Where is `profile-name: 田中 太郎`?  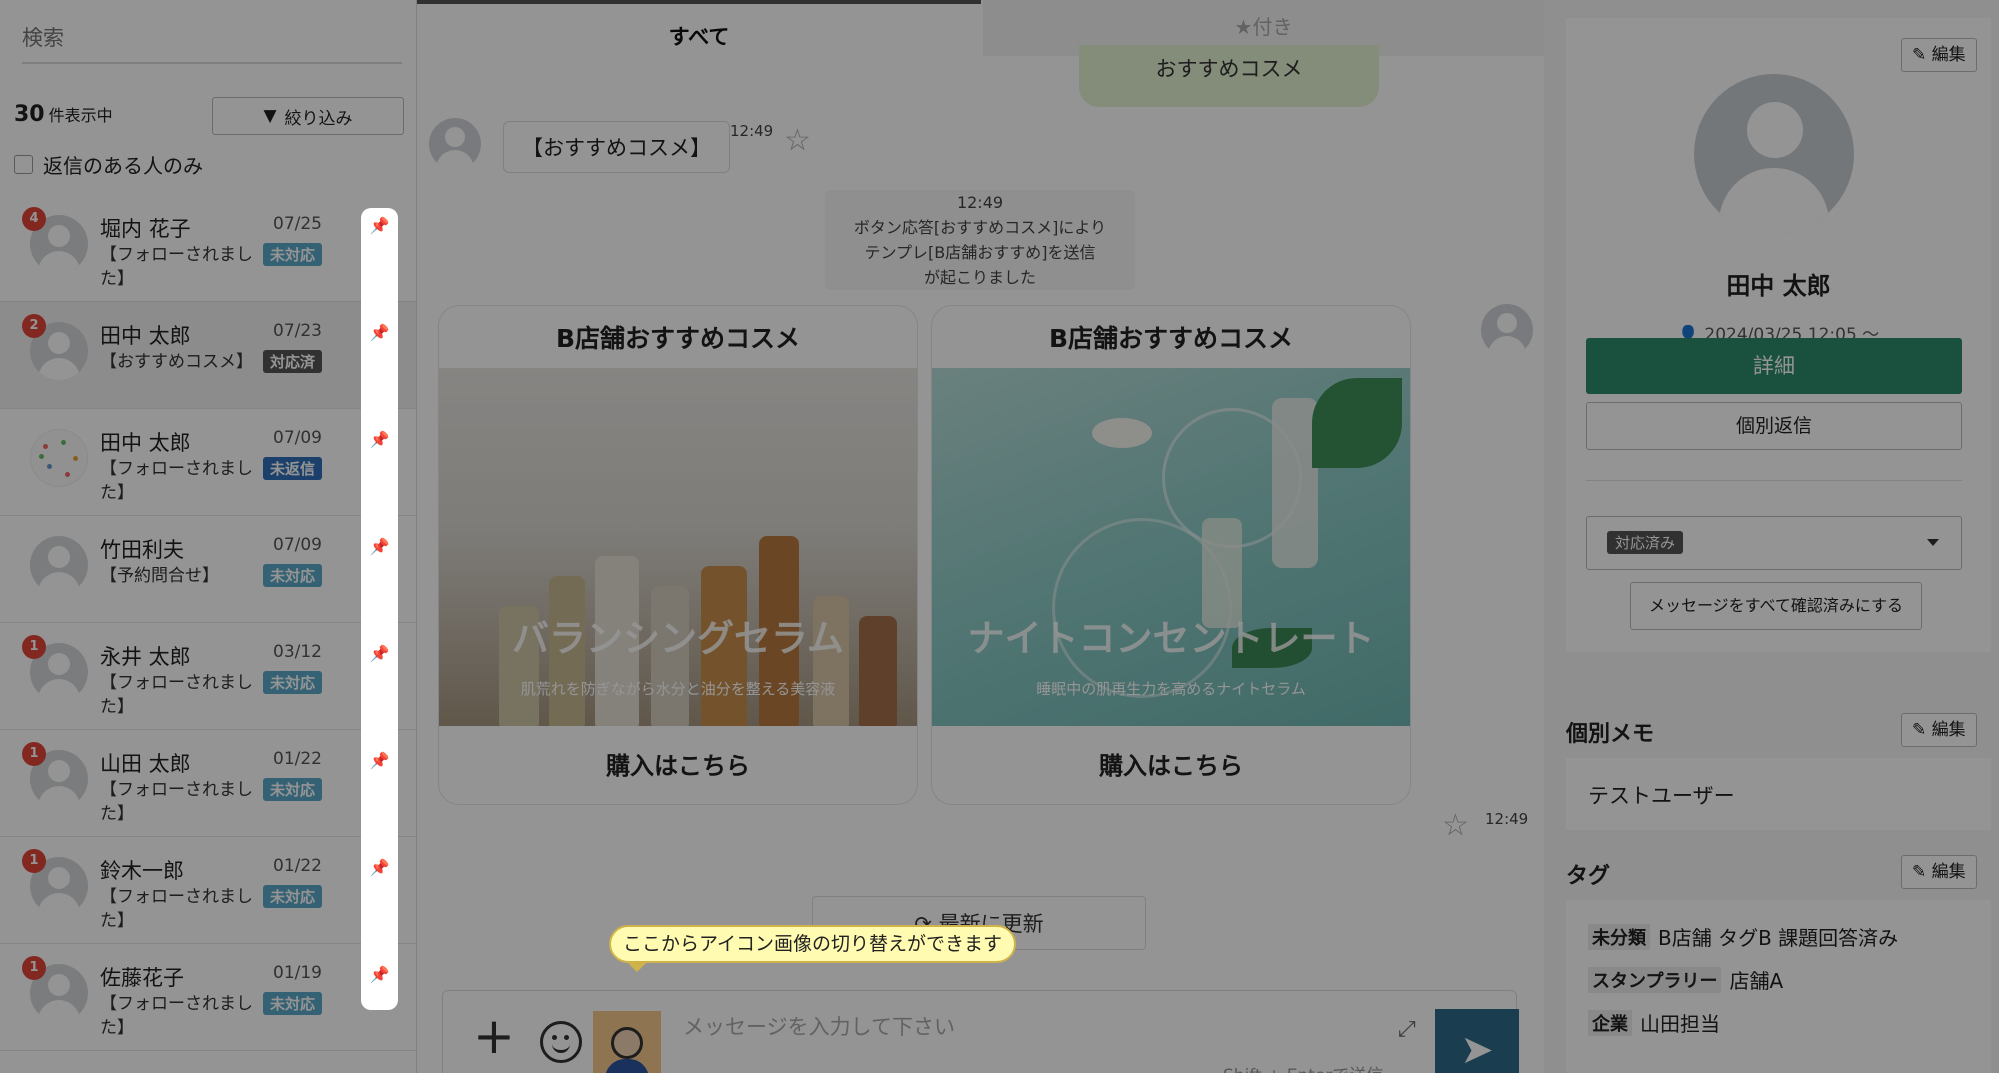
profile-name: 田中 太郎 is located at coordinates (1778, 286).